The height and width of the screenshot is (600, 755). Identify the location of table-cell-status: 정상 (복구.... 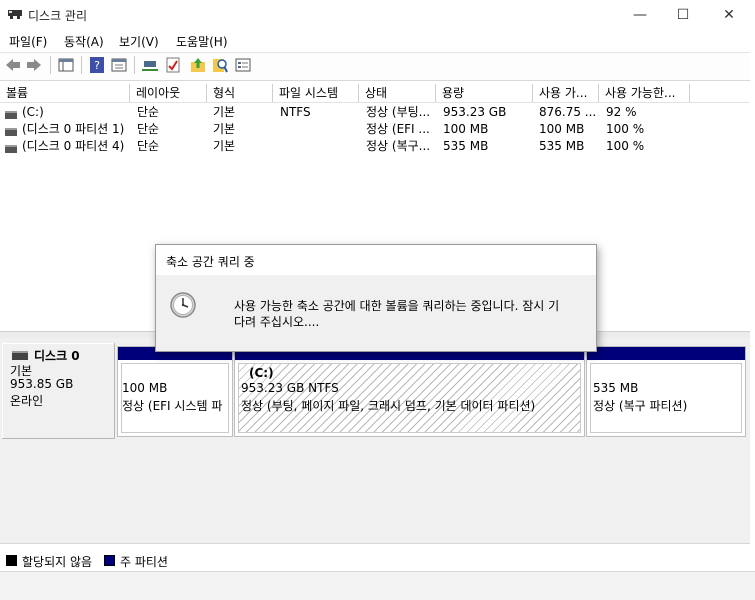
(398, 146).